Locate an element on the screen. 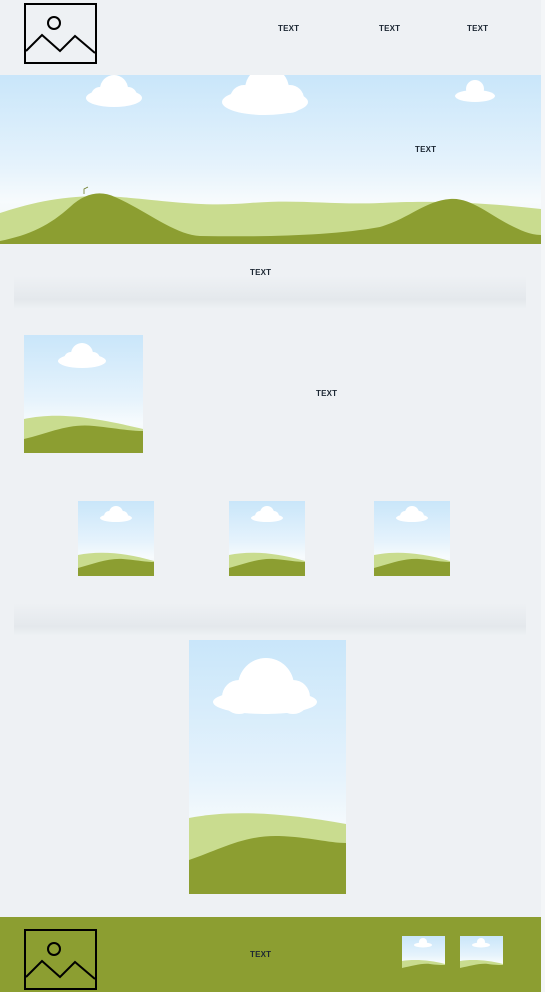  feature-text: TEXT is located at coordinates (327, 393).